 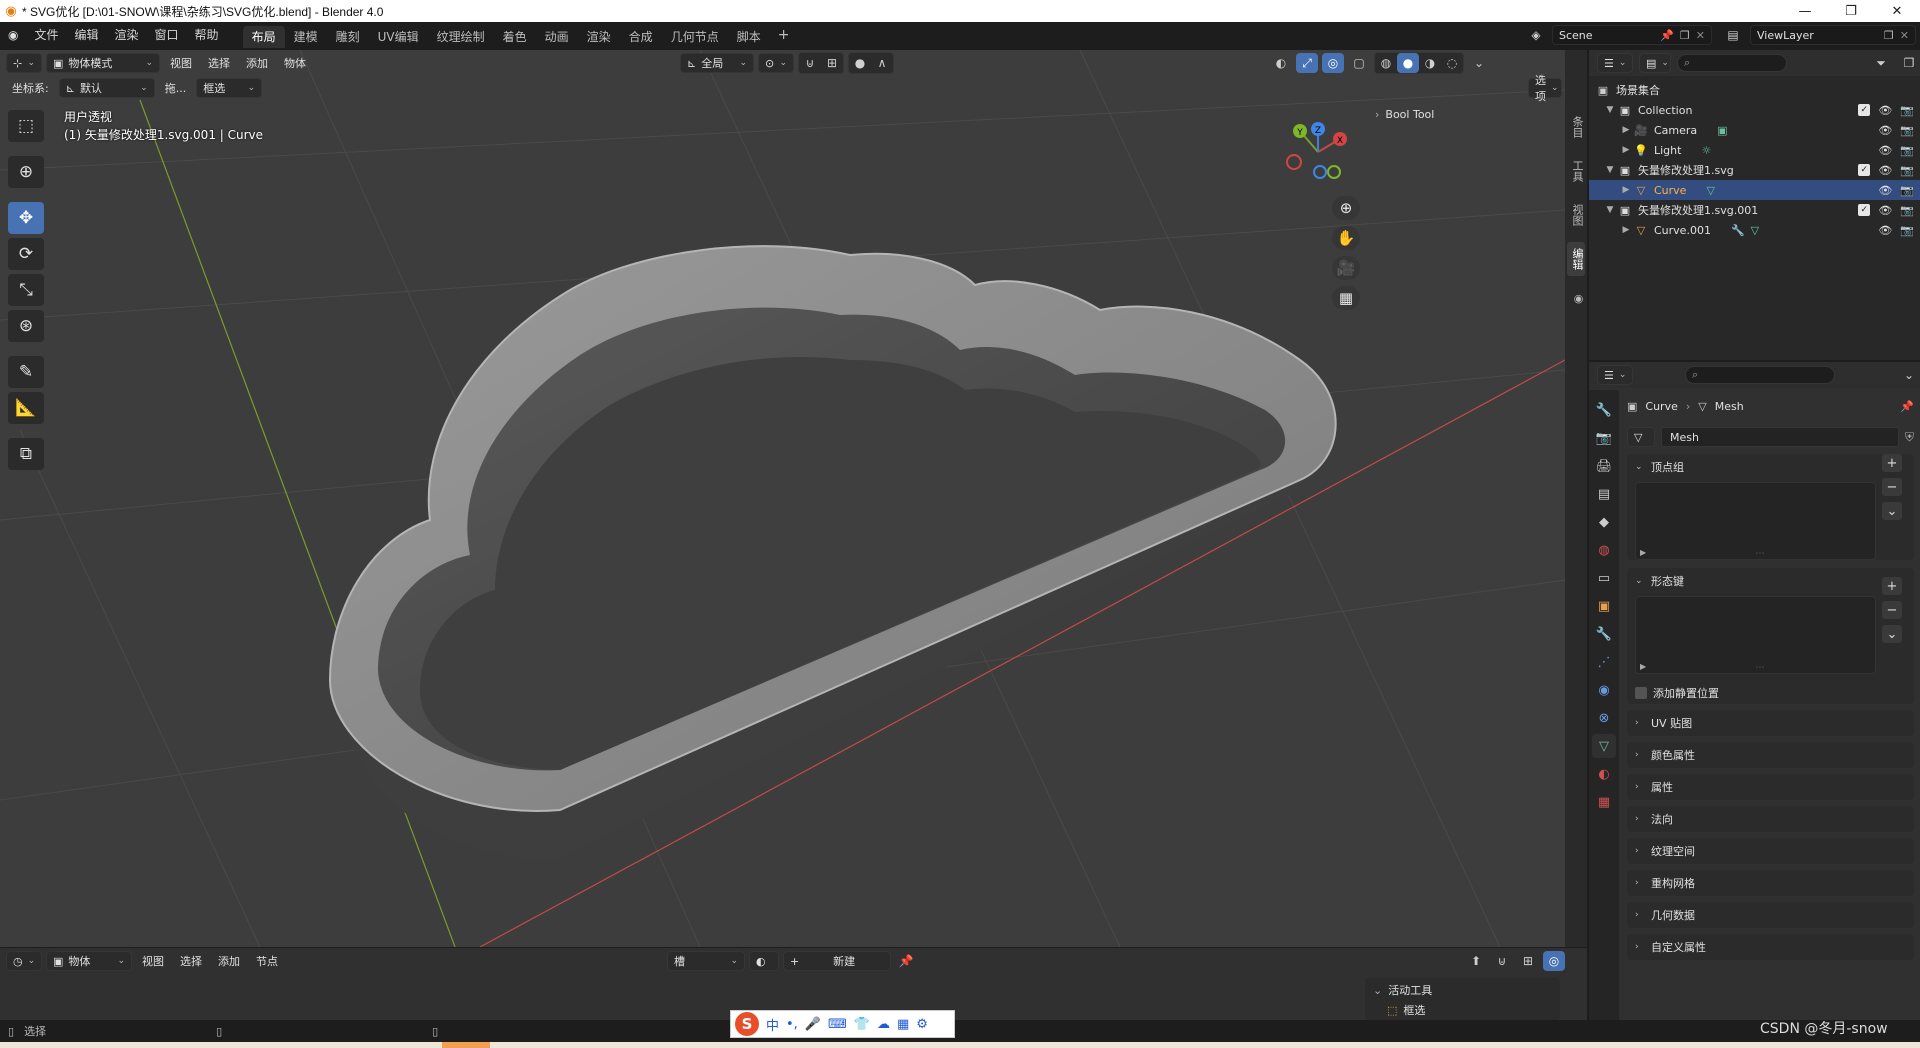 I want to click on proportional-edit-icon: ●, so click(x=860, y=63).